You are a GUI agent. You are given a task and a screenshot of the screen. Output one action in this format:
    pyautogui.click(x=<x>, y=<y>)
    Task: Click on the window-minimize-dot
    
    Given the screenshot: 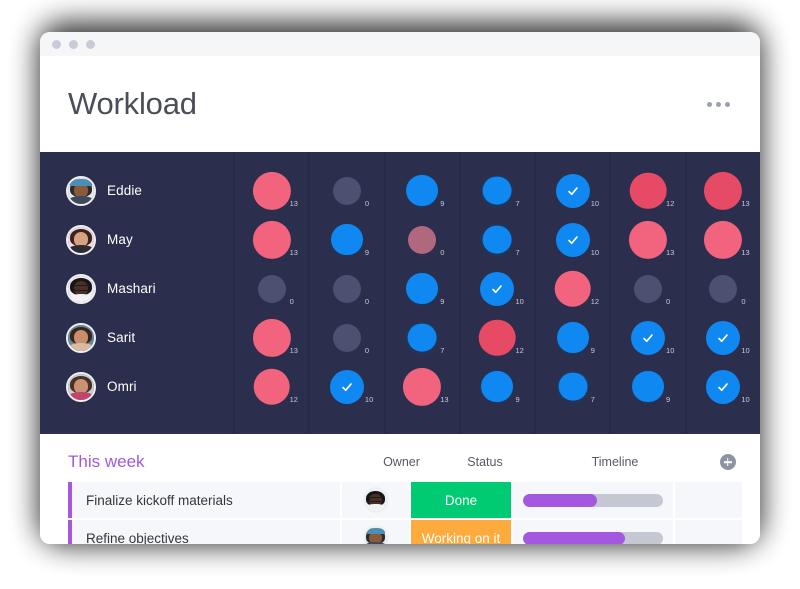 What is the action you would take?
    pyautogui.click(x=73, y=44)
    